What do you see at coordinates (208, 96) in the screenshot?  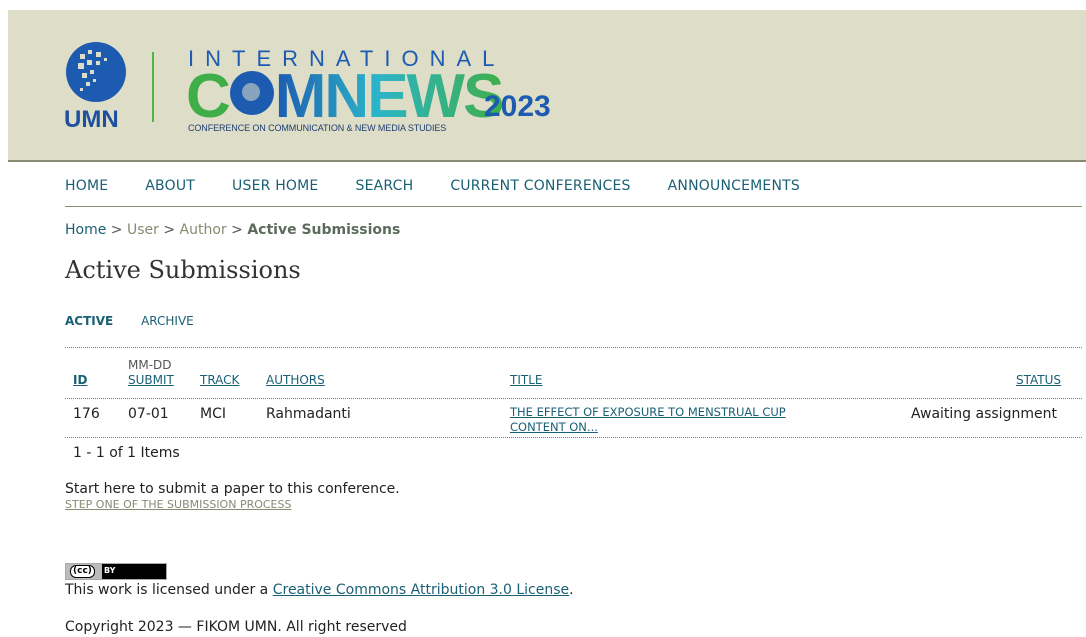 I see `event-logo-c: C` at bounding box center [208, 96].